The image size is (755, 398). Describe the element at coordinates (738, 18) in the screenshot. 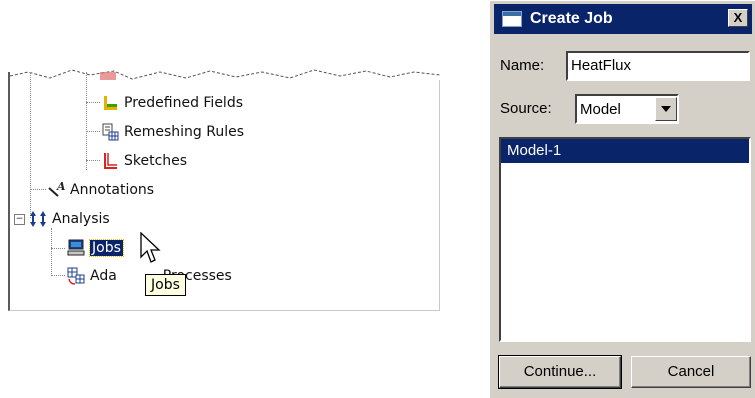

I see `close-button: X` at that location.